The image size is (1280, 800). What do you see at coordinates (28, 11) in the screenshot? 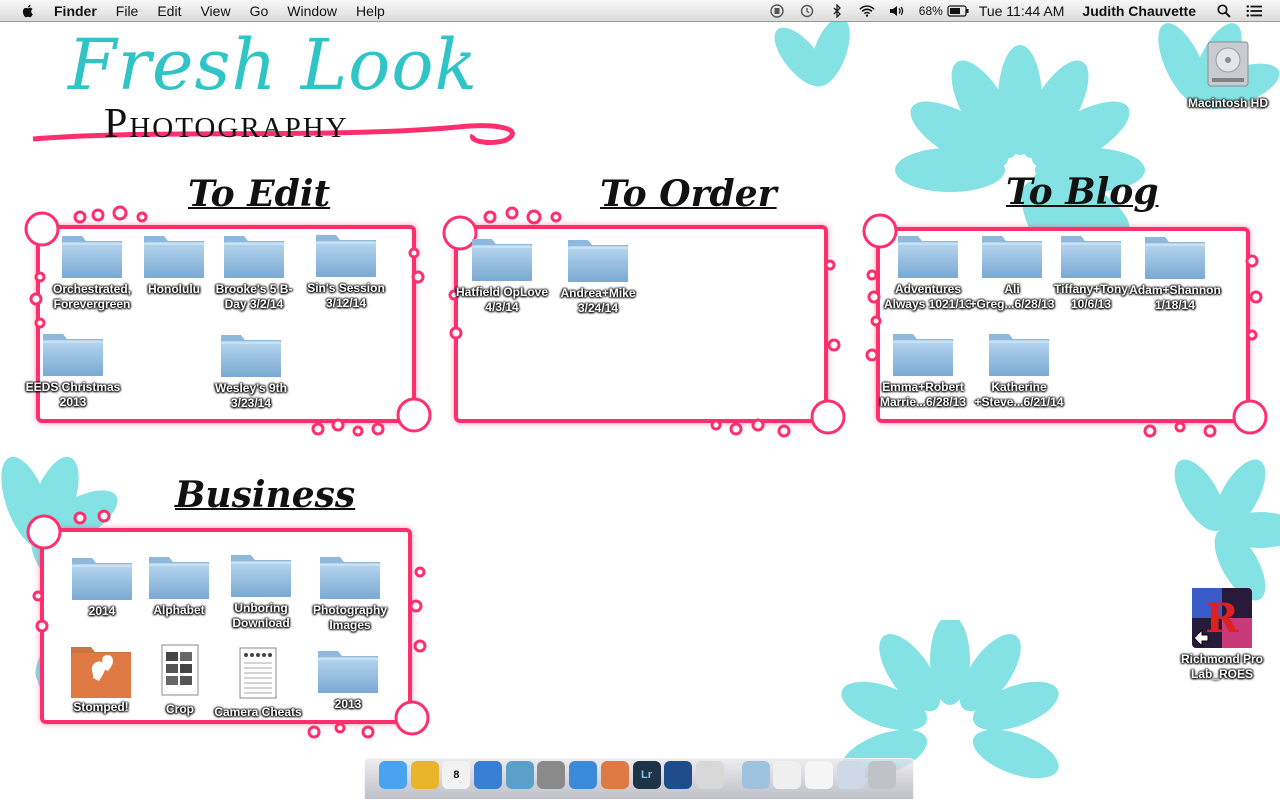
I see `apple-menu-icon` at bounding box center [28, 11].